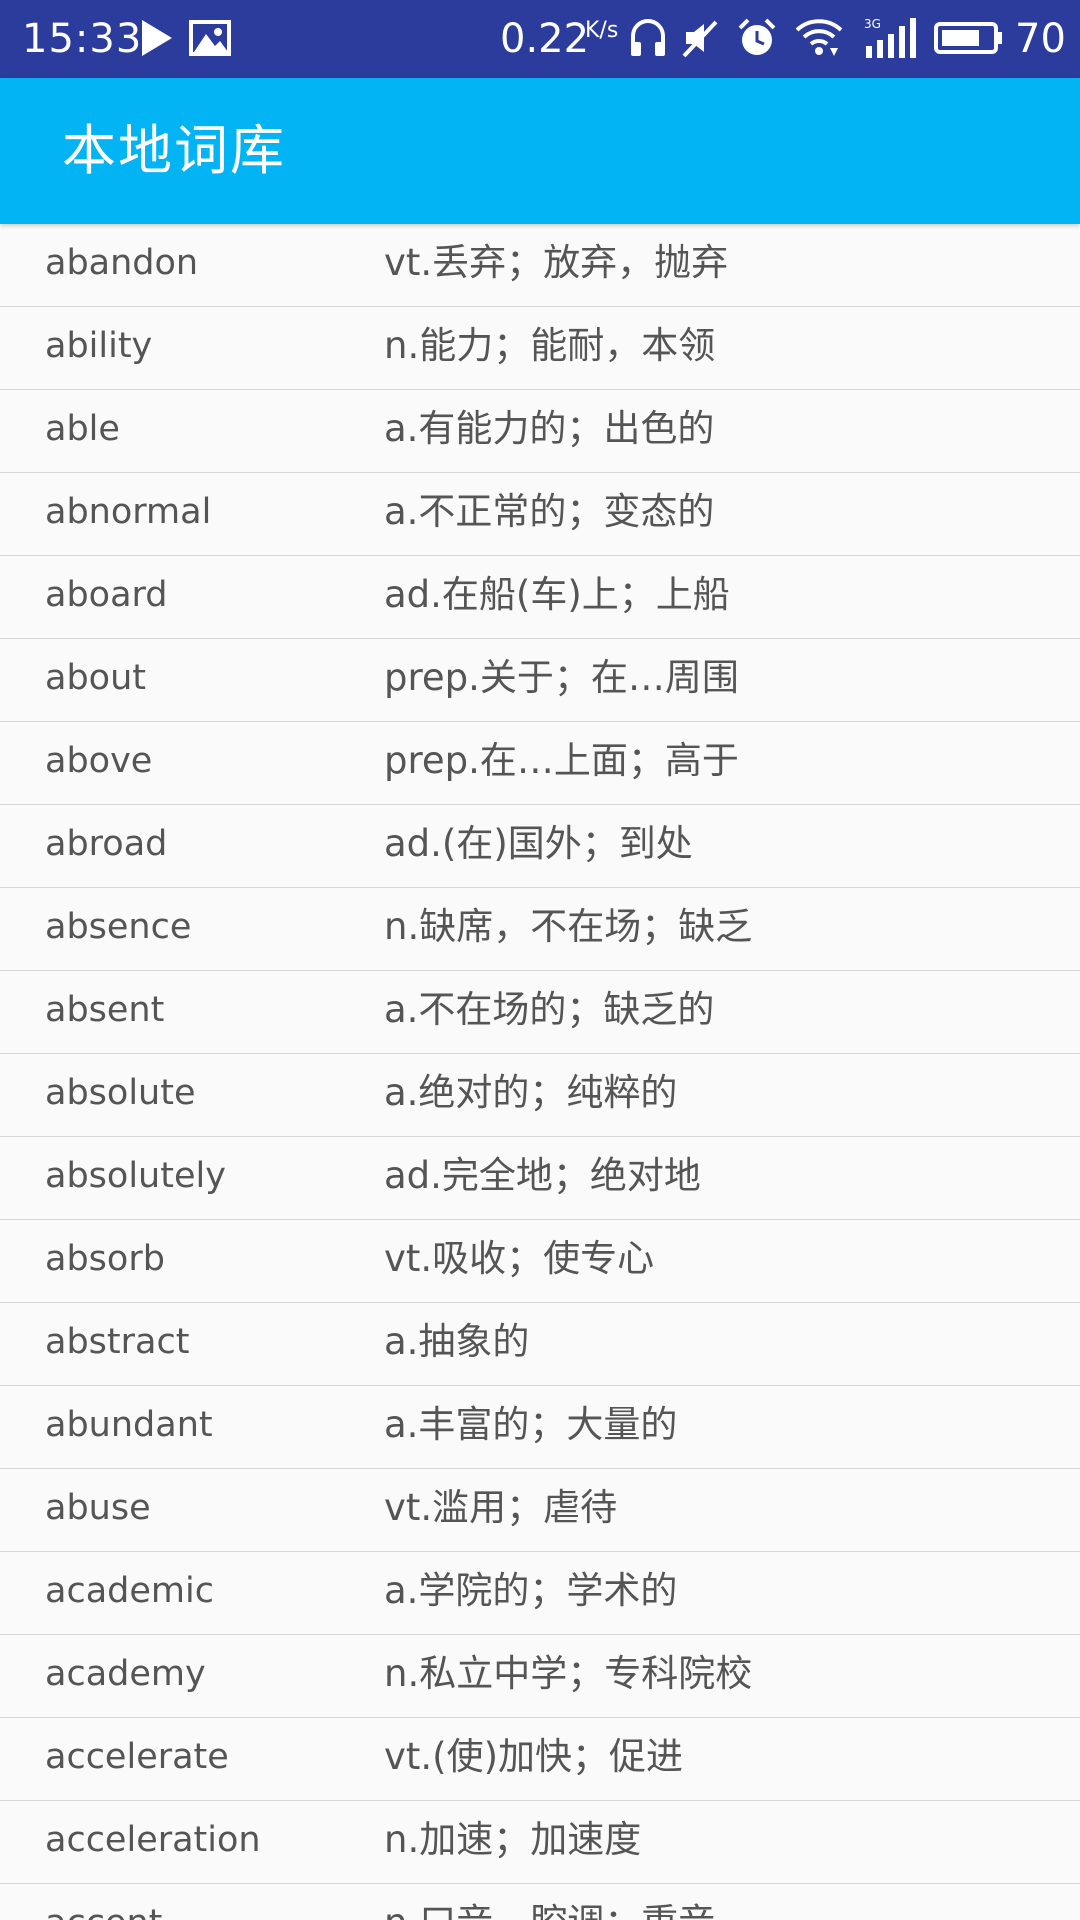  Describe the element at coordinates (700, 39) in the screenshot. I see `mute-icon` at that location.